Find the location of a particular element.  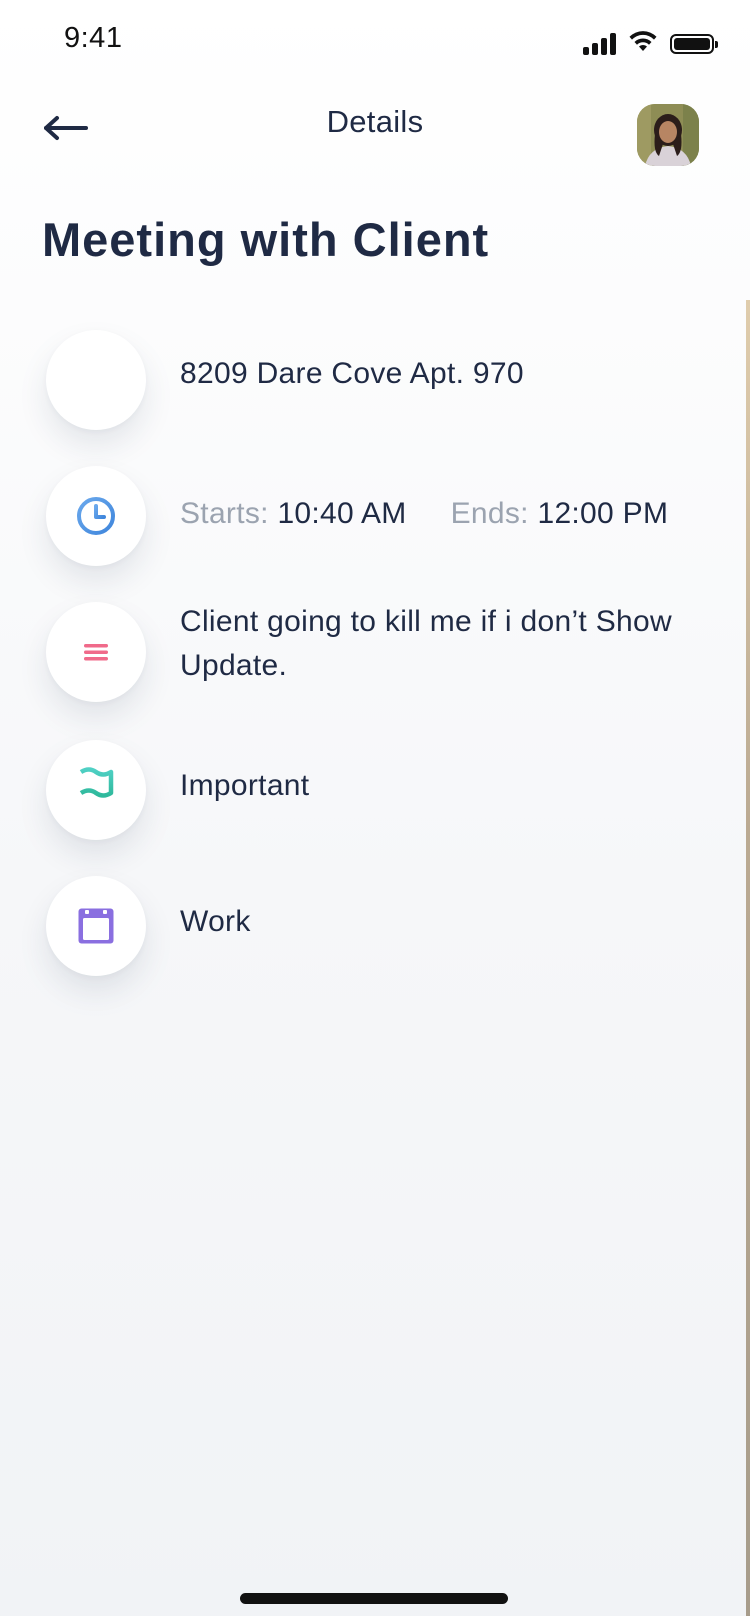

ends-value: 12:00 PM is located at coordinates (603, 513).